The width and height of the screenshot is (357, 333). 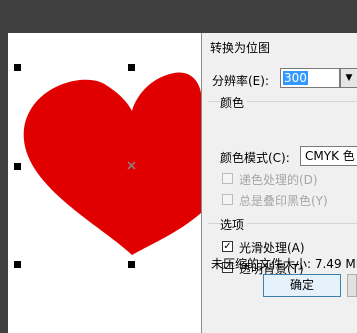 I want to click on resolution-input: 300, so click(x=310, y=78).